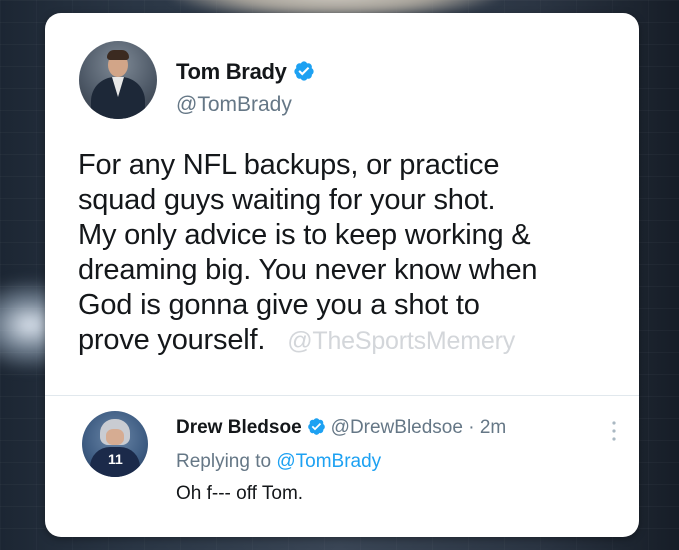 This screenshot has width=679, height=550. Describe the element at coordinates (240, 493) in the screenshot. I see `reply-text: Oh f--- off Tom.` at that location.